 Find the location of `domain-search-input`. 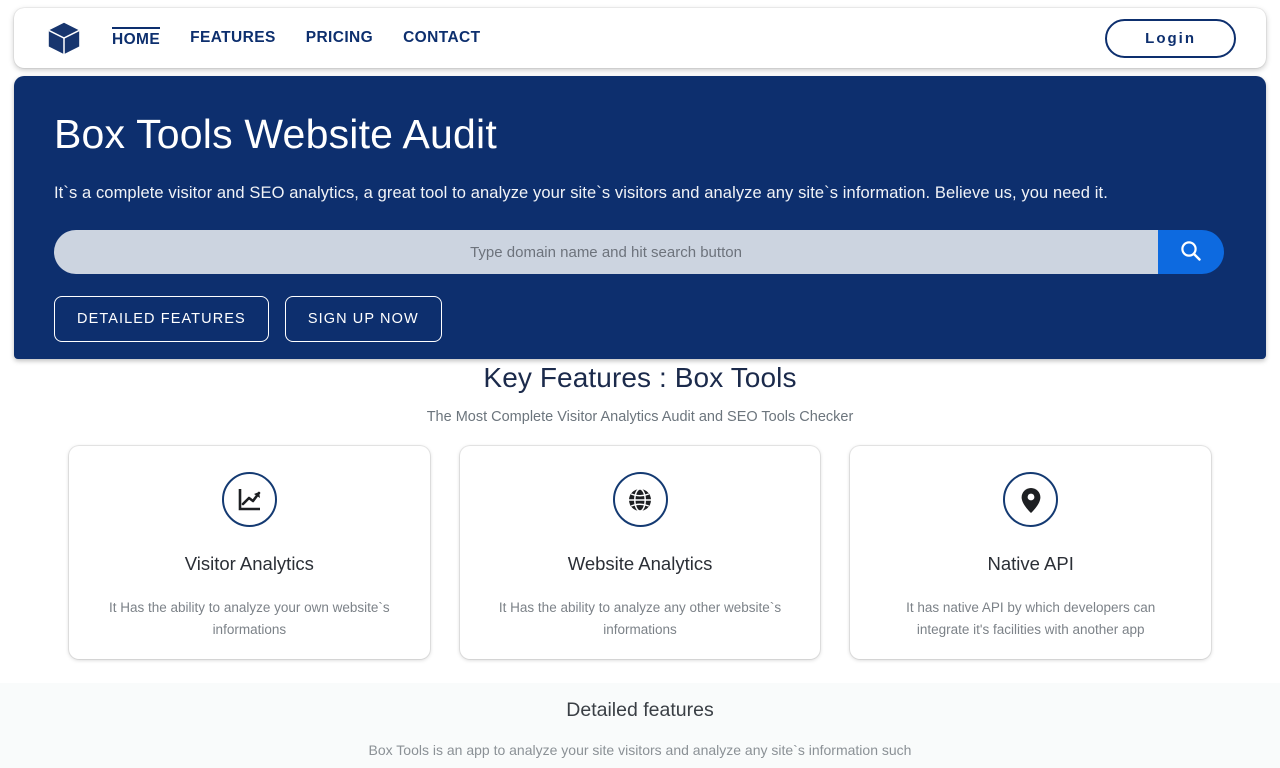

domain-search-input is located at coordinates (606, 252).